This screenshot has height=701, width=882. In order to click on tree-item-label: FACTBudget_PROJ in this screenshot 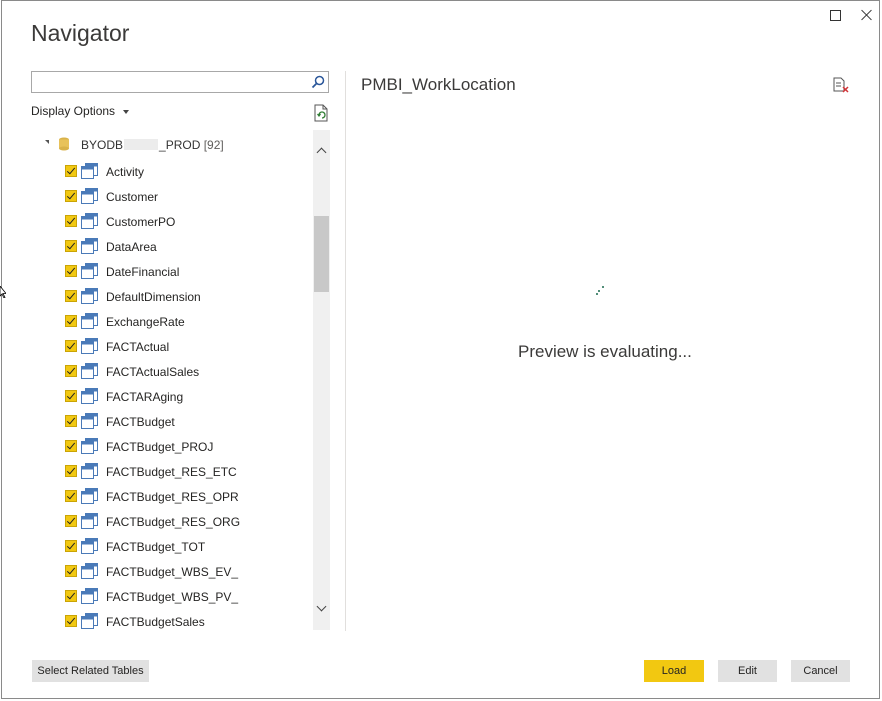, I will do `click(160, 447)`.